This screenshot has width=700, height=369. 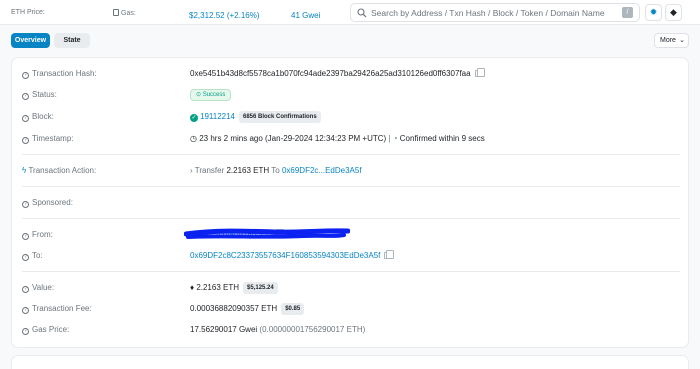 I want to click on theme-toggle-button: ✹, so click(x=653, y=12).